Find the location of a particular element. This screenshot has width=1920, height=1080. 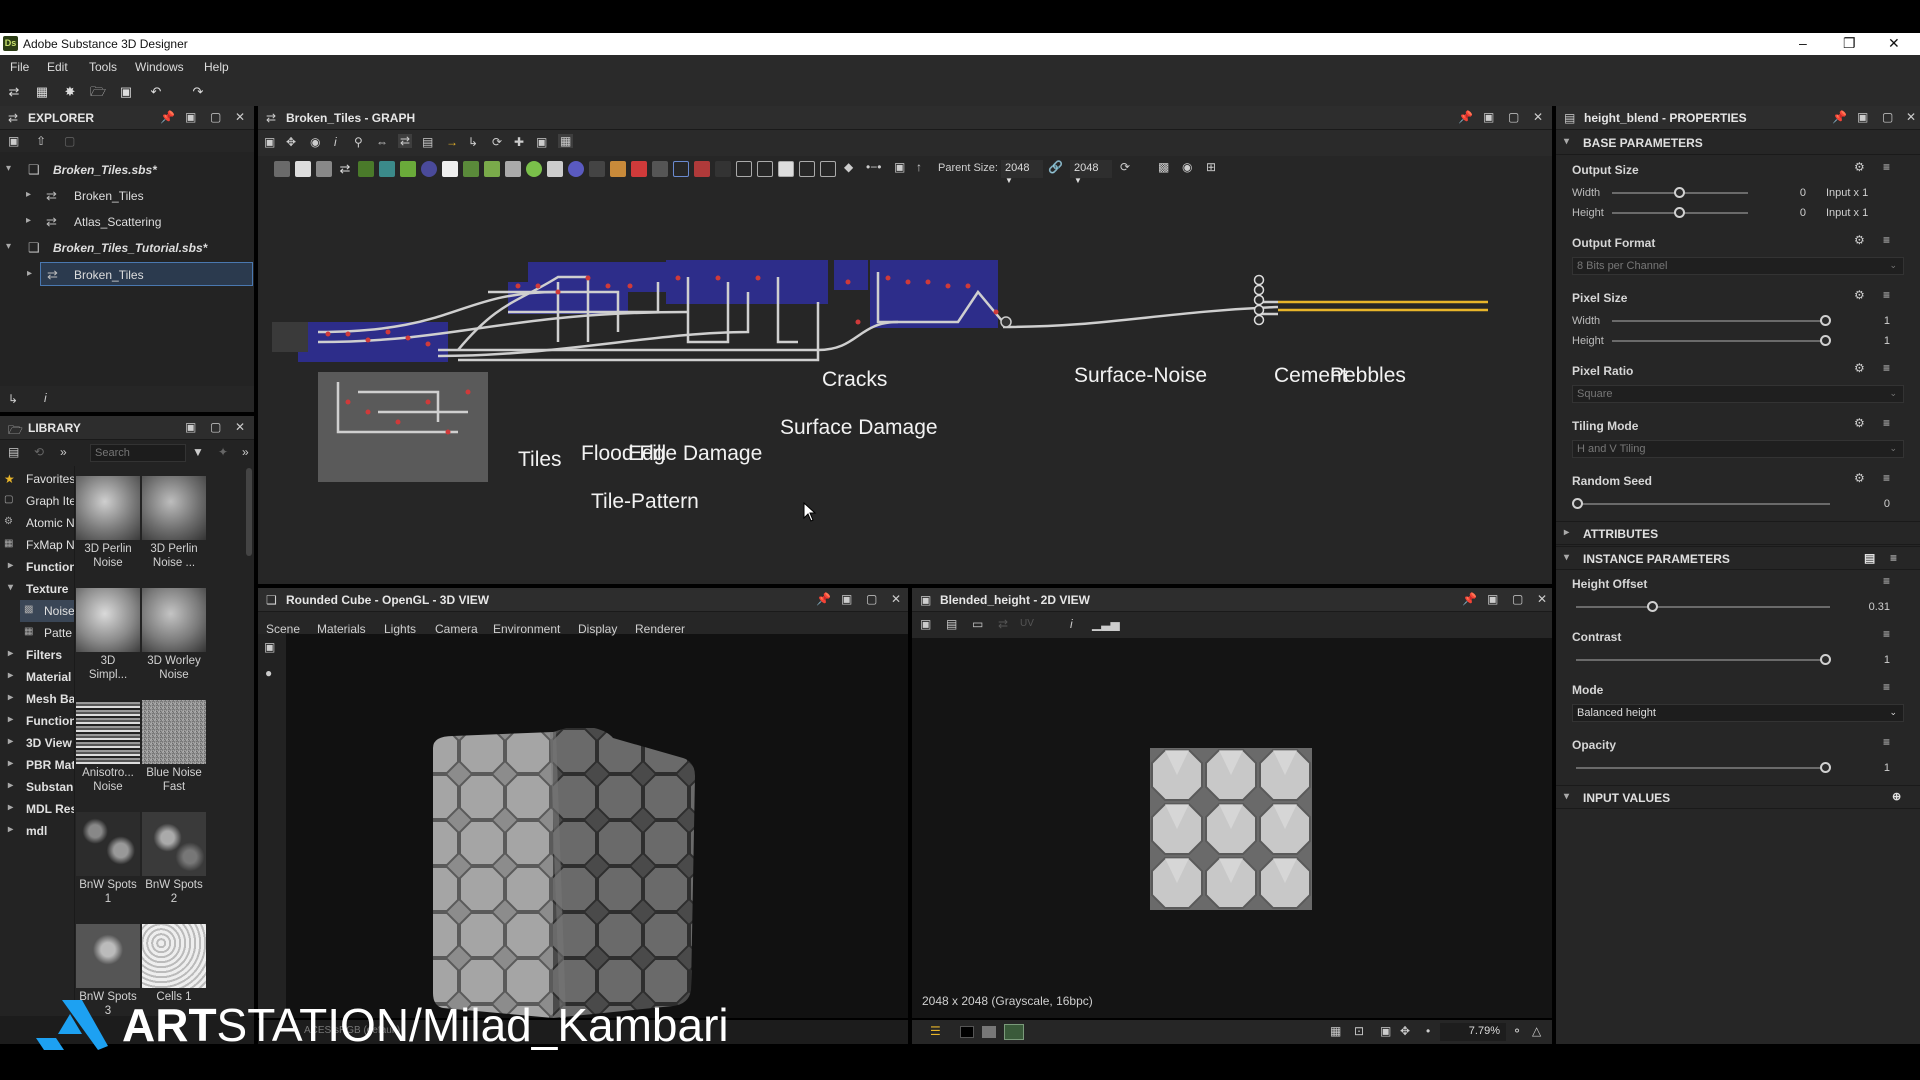

reset-icon: ⟳ is located at coordinates (1125, 167).